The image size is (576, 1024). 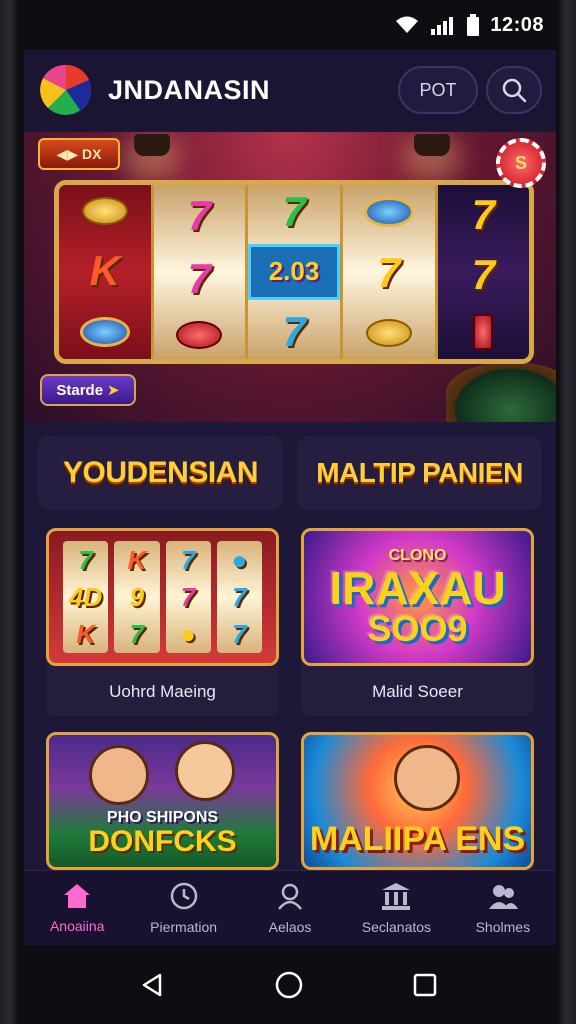 I want to click on tab-home: Anoaiina, so click(x=77, y=908).